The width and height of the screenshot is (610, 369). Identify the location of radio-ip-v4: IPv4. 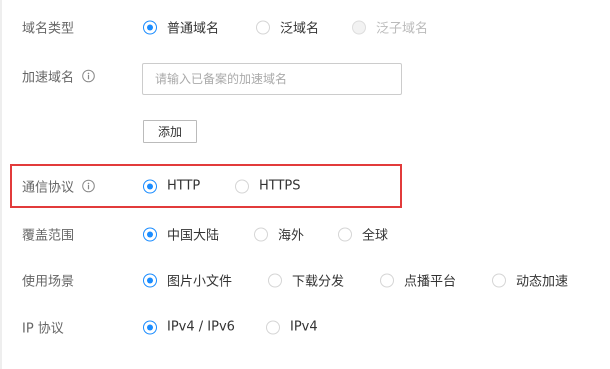
(292, 327).